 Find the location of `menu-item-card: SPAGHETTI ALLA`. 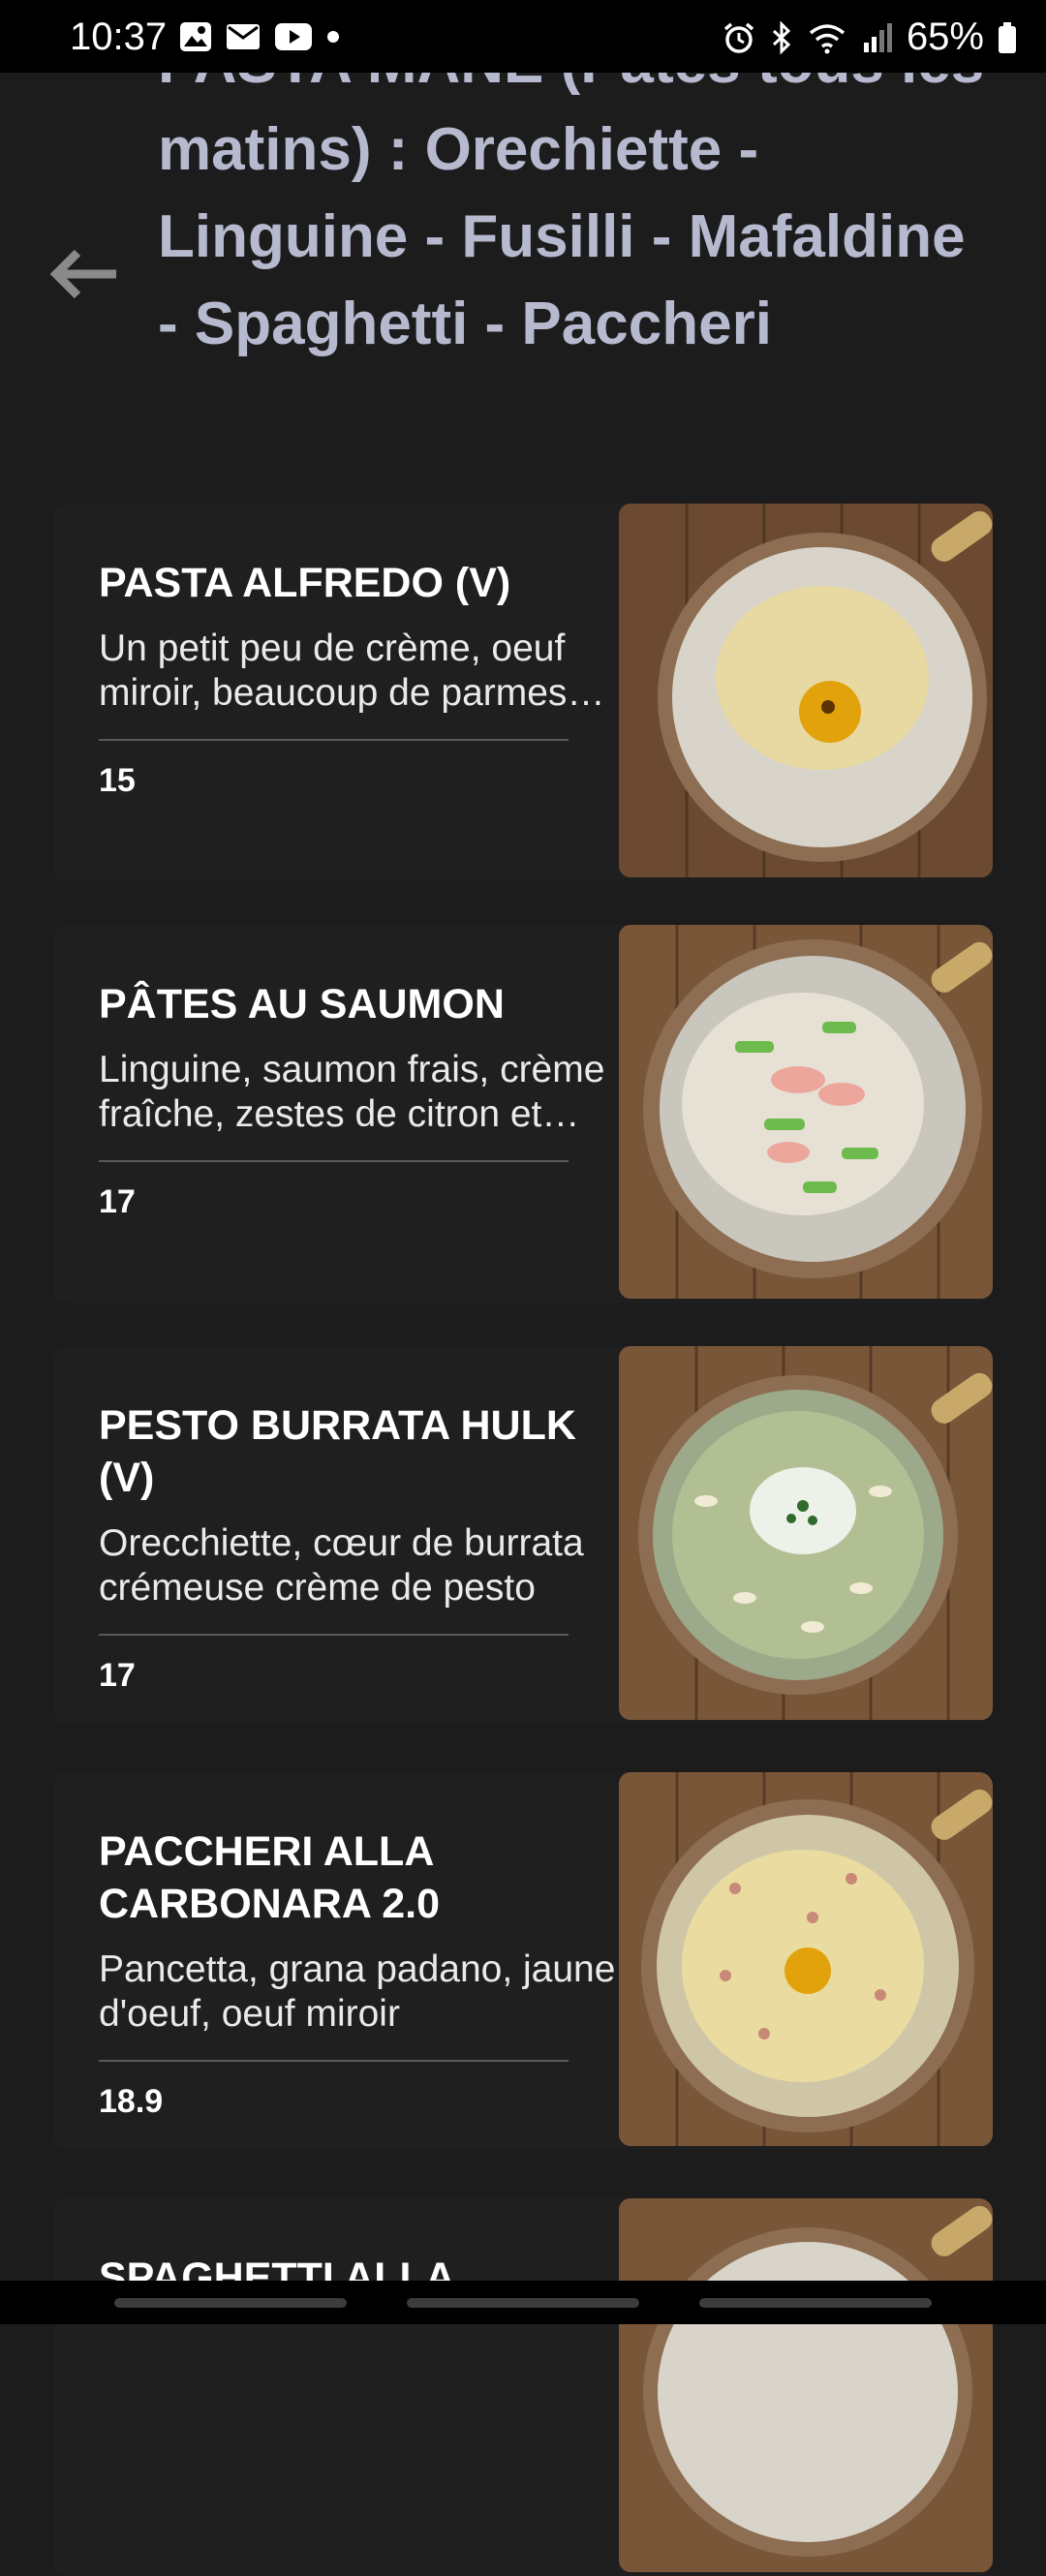

menu-item-card: SPAGHETTI ALLA is located at coordinates (523, 2387).